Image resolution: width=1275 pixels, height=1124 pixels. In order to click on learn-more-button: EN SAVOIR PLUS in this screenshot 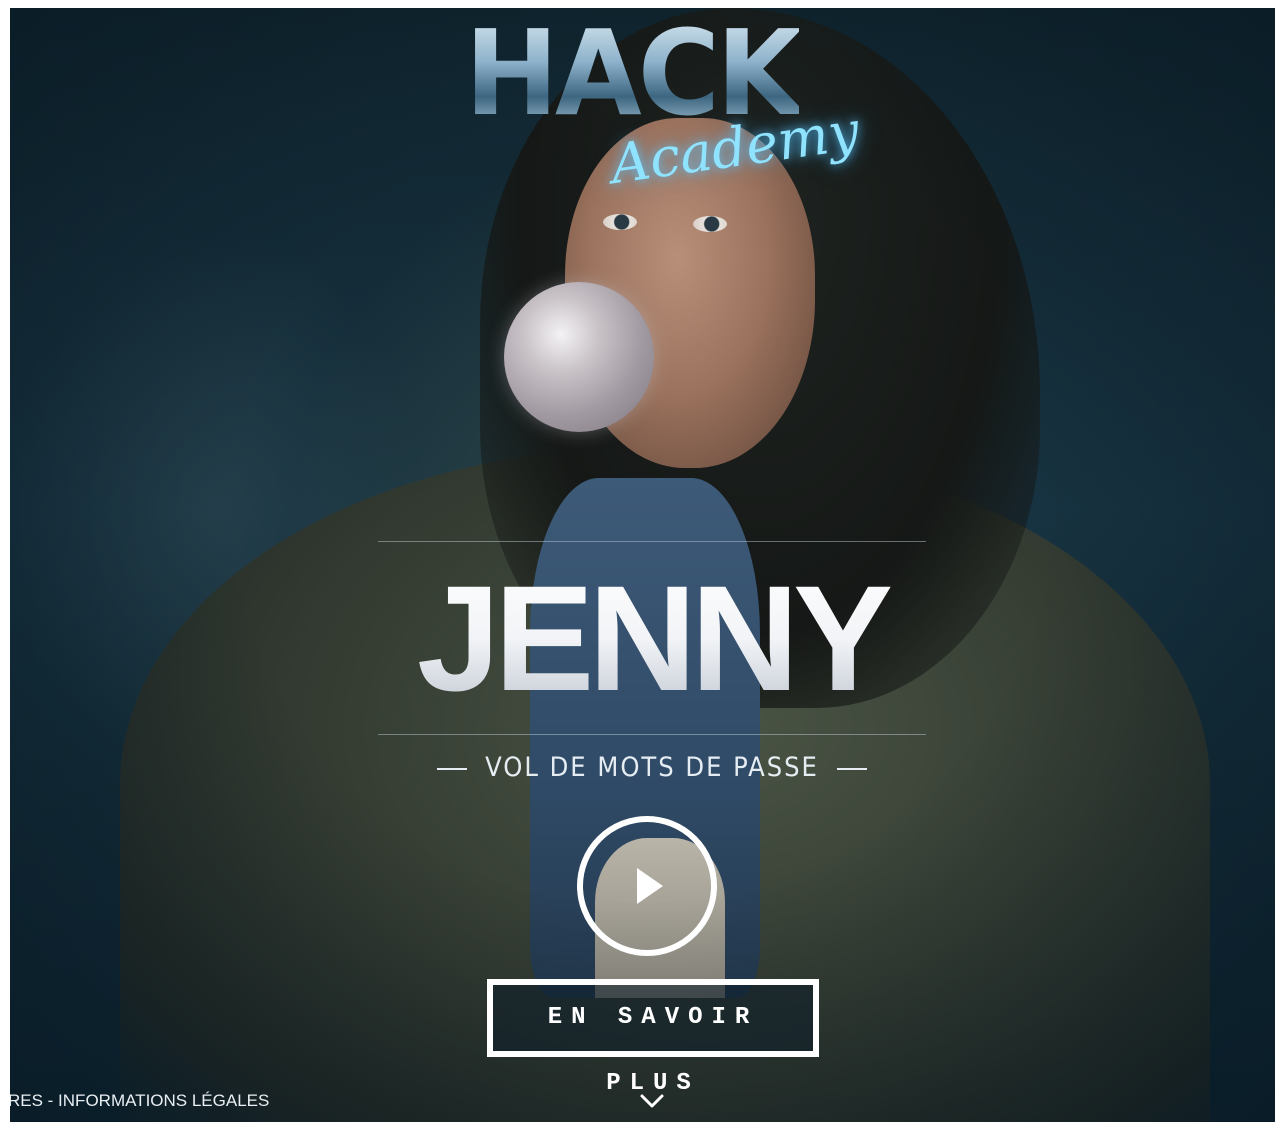, I will do `click(653, 1038)`.